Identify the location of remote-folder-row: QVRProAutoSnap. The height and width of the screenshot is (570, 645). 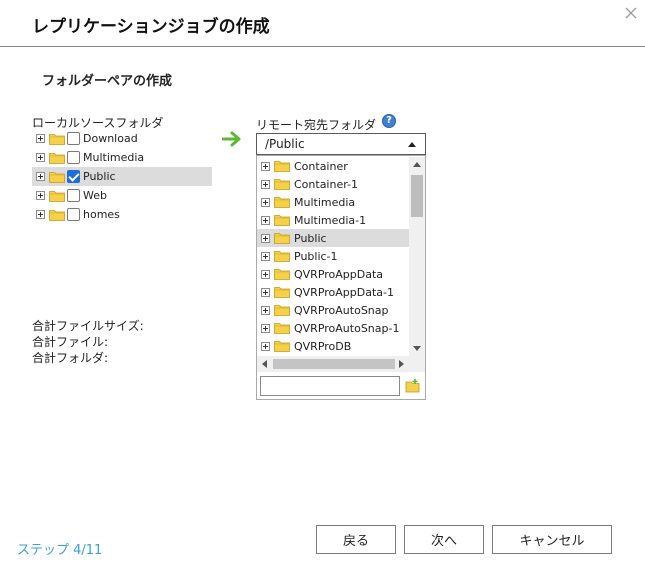
(333, 310).